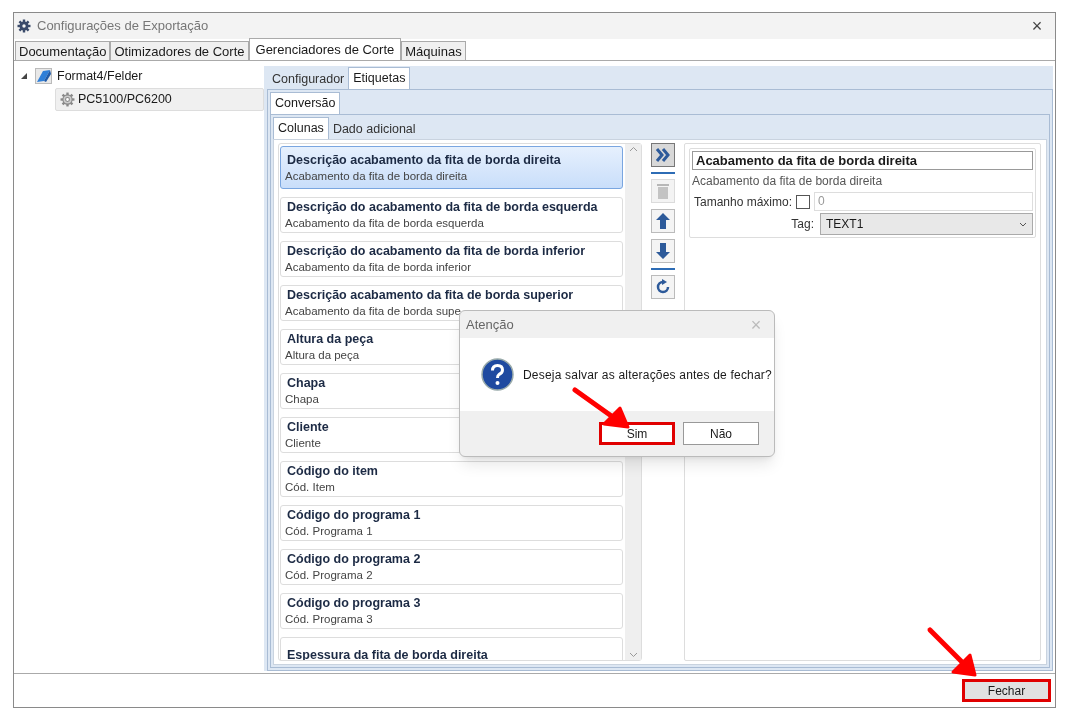 This screenshot has width=1069, height=720. Describe the element at coordinates (123, 26) in the screenshot. I see `window-title: Configurações de Exportação` at that location.